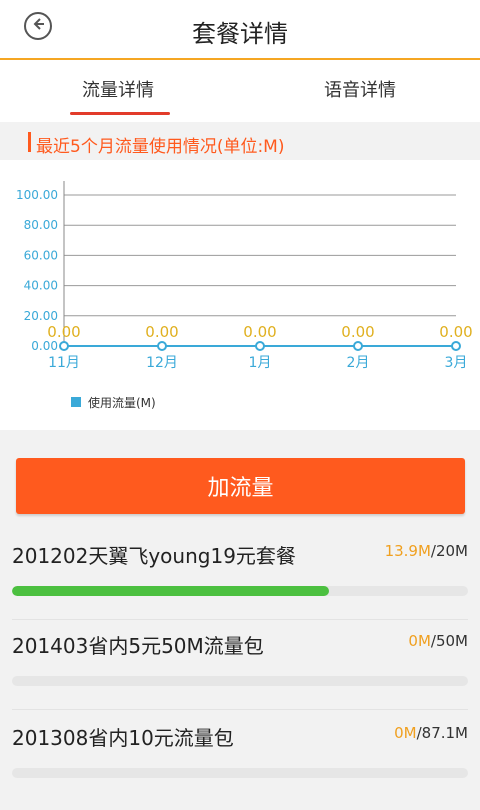 The image size is (480, 810). Describe the element at coordinates (118, 89) in the screenshot. I see `tab-data-usage: 流量详情` at that location.